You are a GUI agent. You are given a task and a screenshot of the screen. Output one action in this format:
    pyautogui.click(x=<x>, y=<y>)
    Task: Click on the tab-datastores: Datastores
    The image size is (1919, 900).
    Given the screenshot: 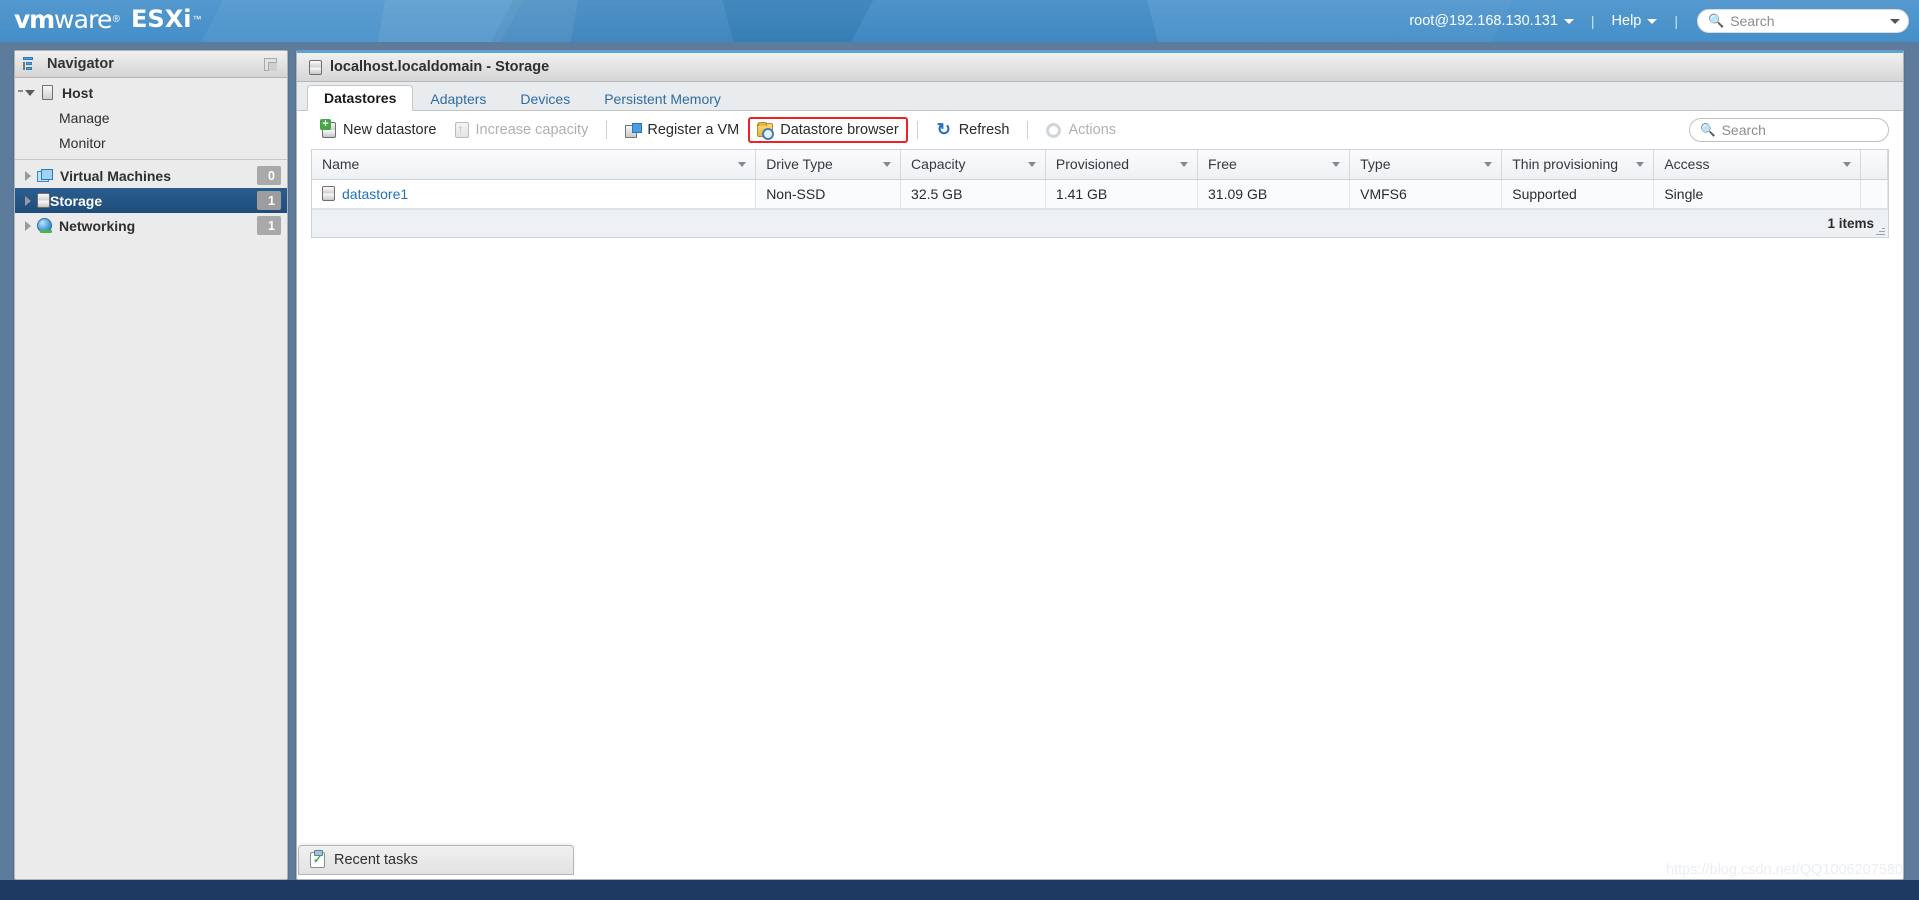 What is the action you would take?
    pyautogui.click(x=360, y=98)
    